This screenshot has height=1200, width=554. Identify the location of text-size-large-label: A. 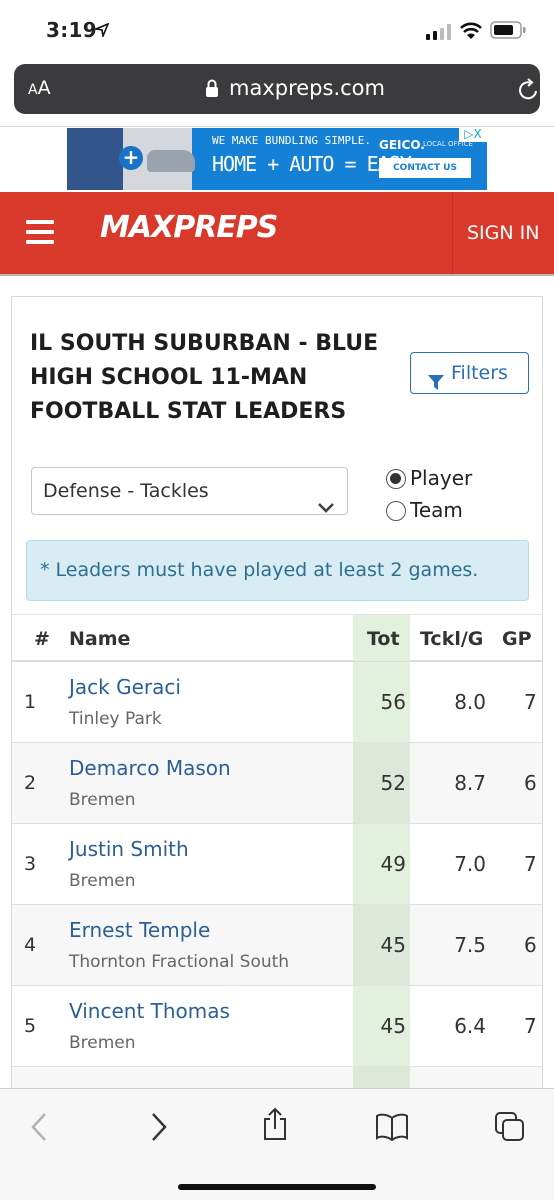
(44, 88).